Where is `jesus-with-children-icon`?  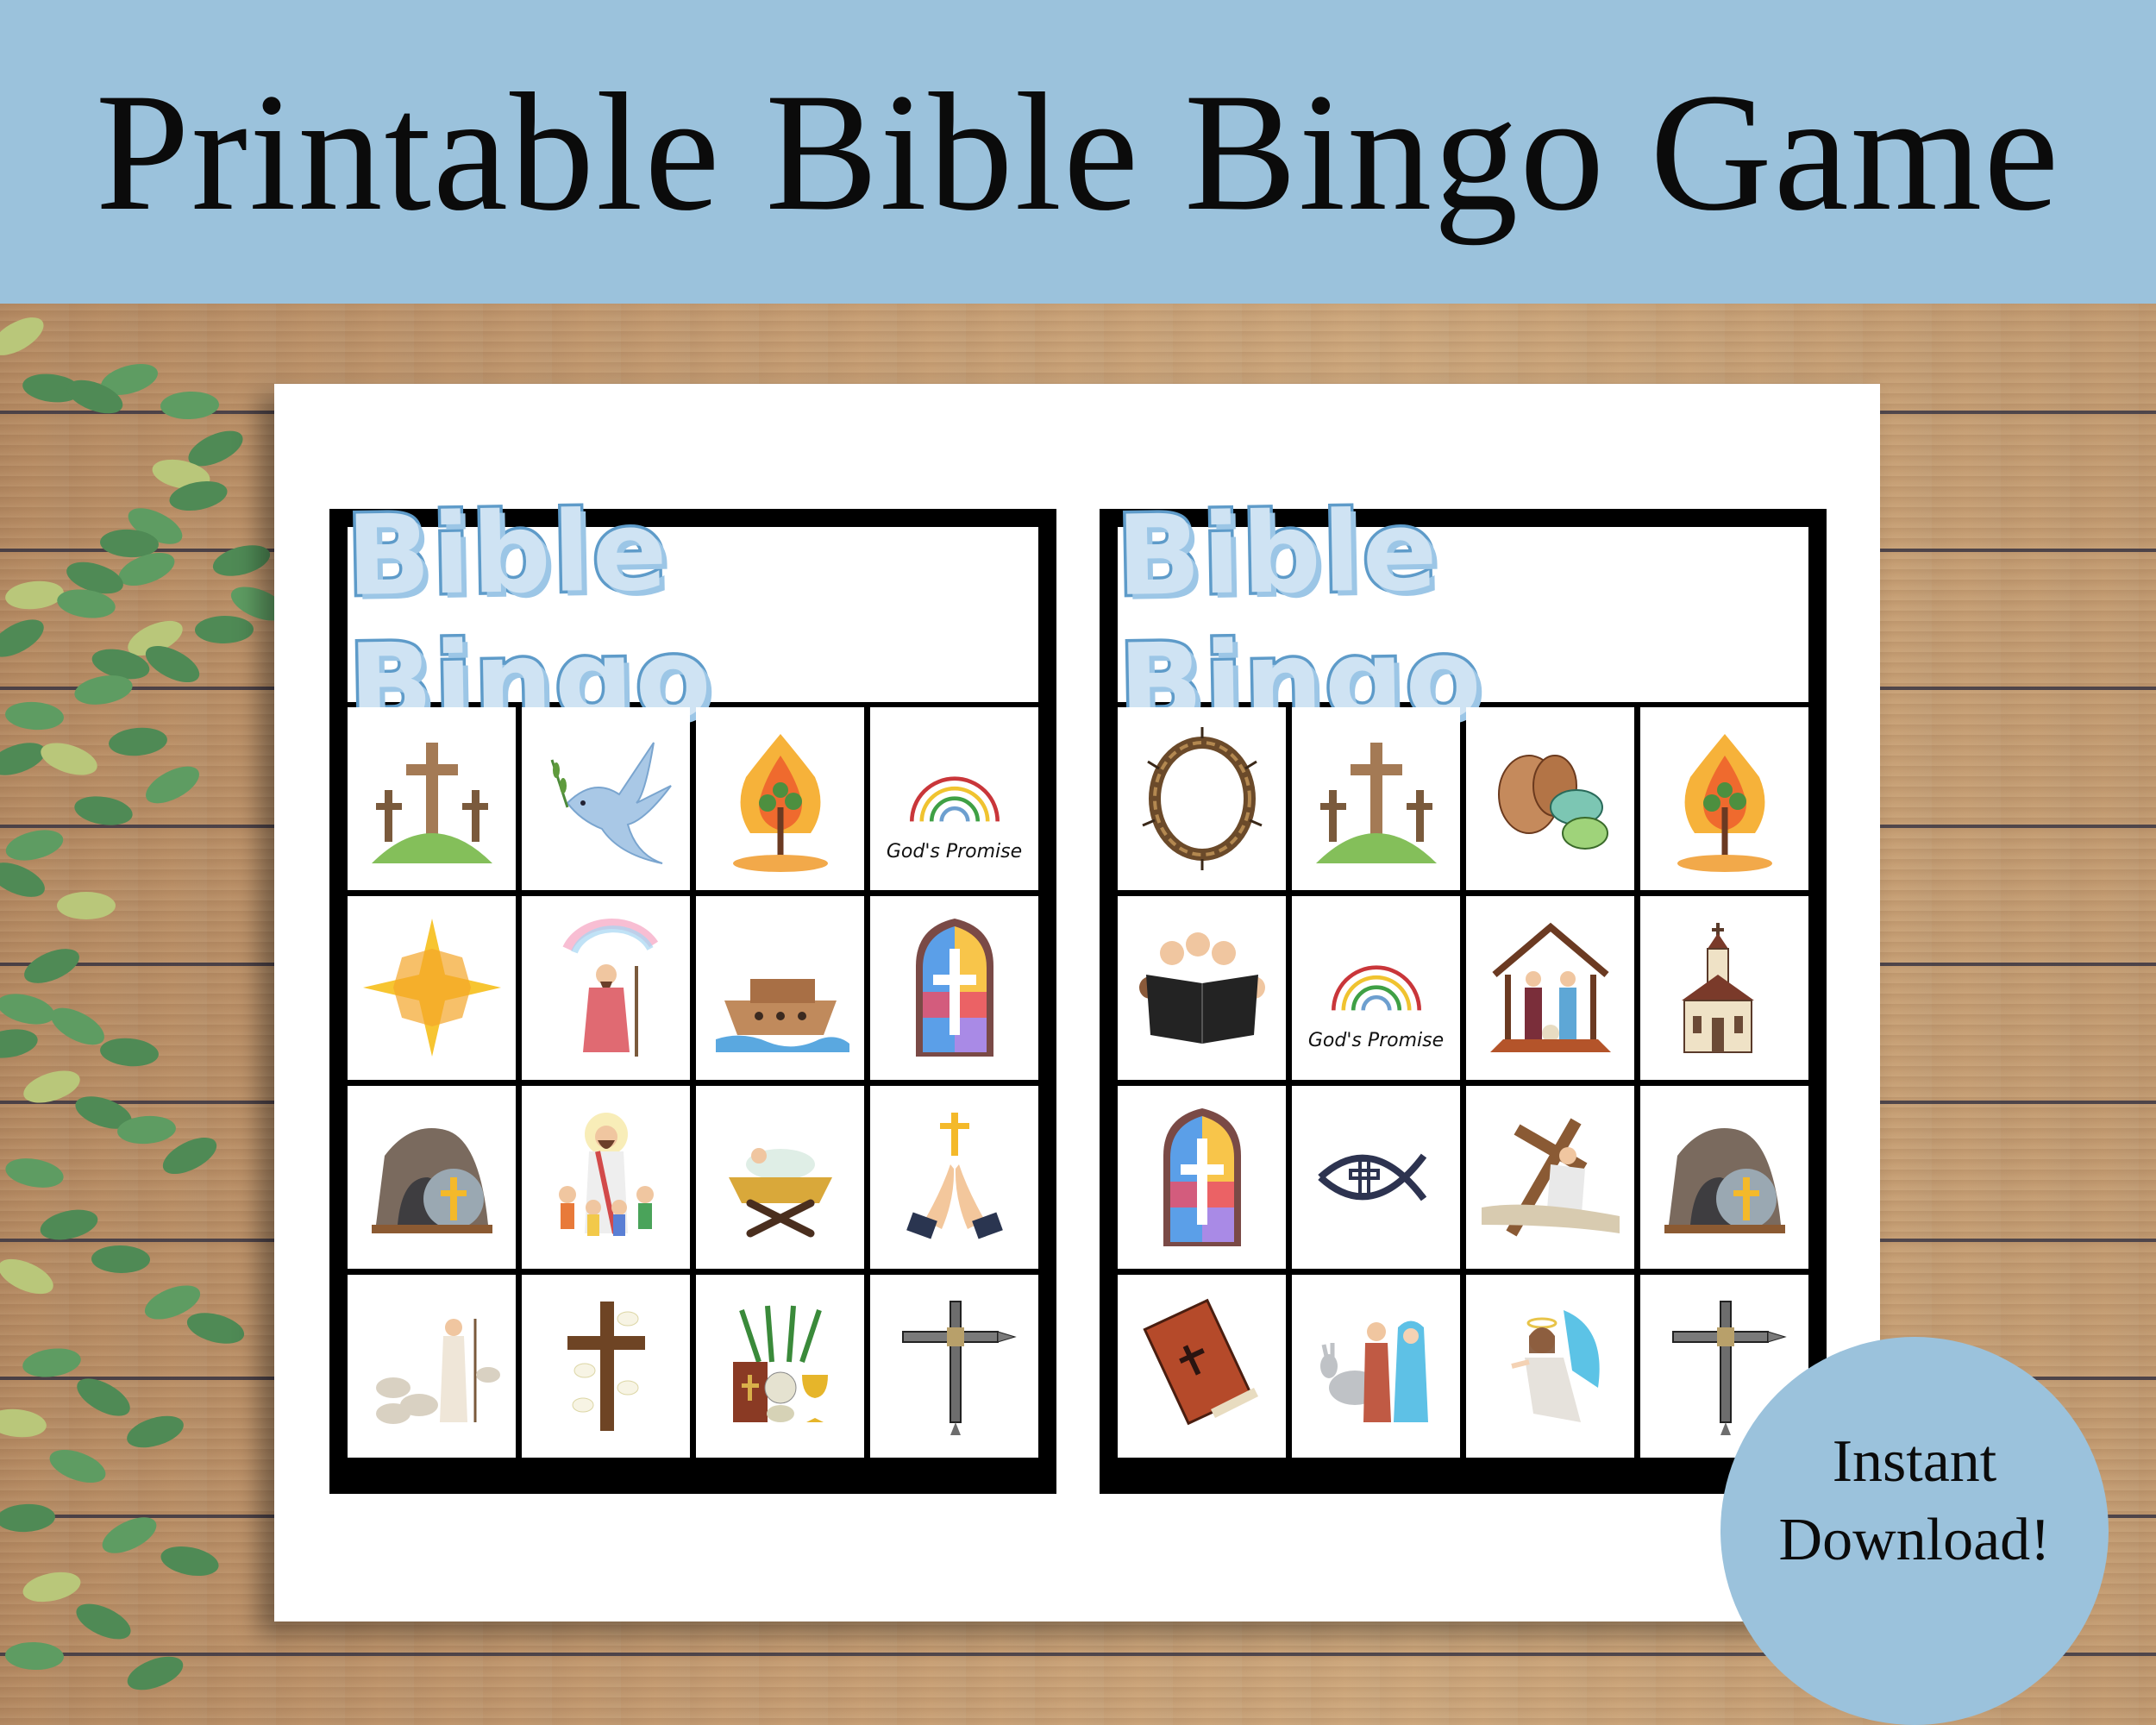
jesus-with-children-icon is located at coordinates (606, 1174).